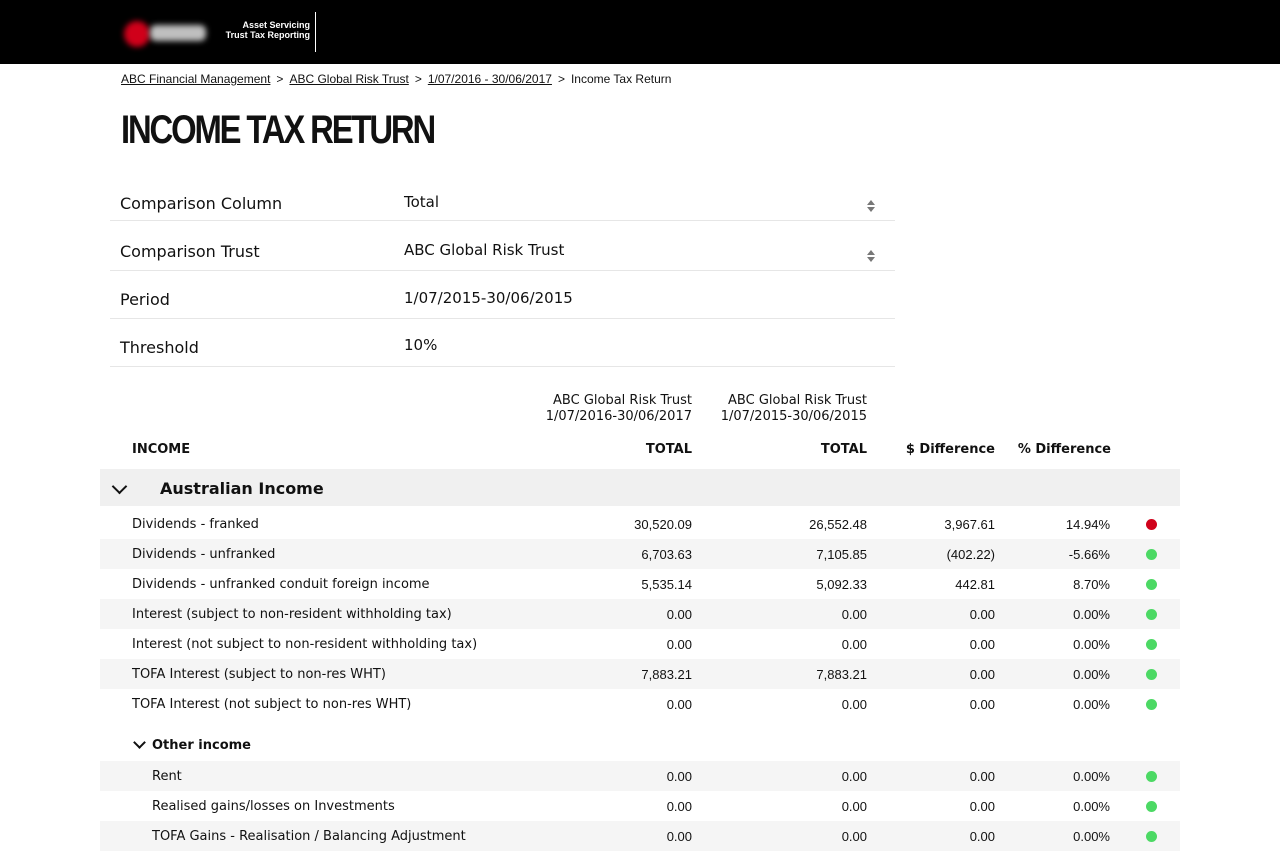 This screenshot has width=1280, height=851. I want to click on filter-comparison-column: Comparison Column Total, so click(502, 200).